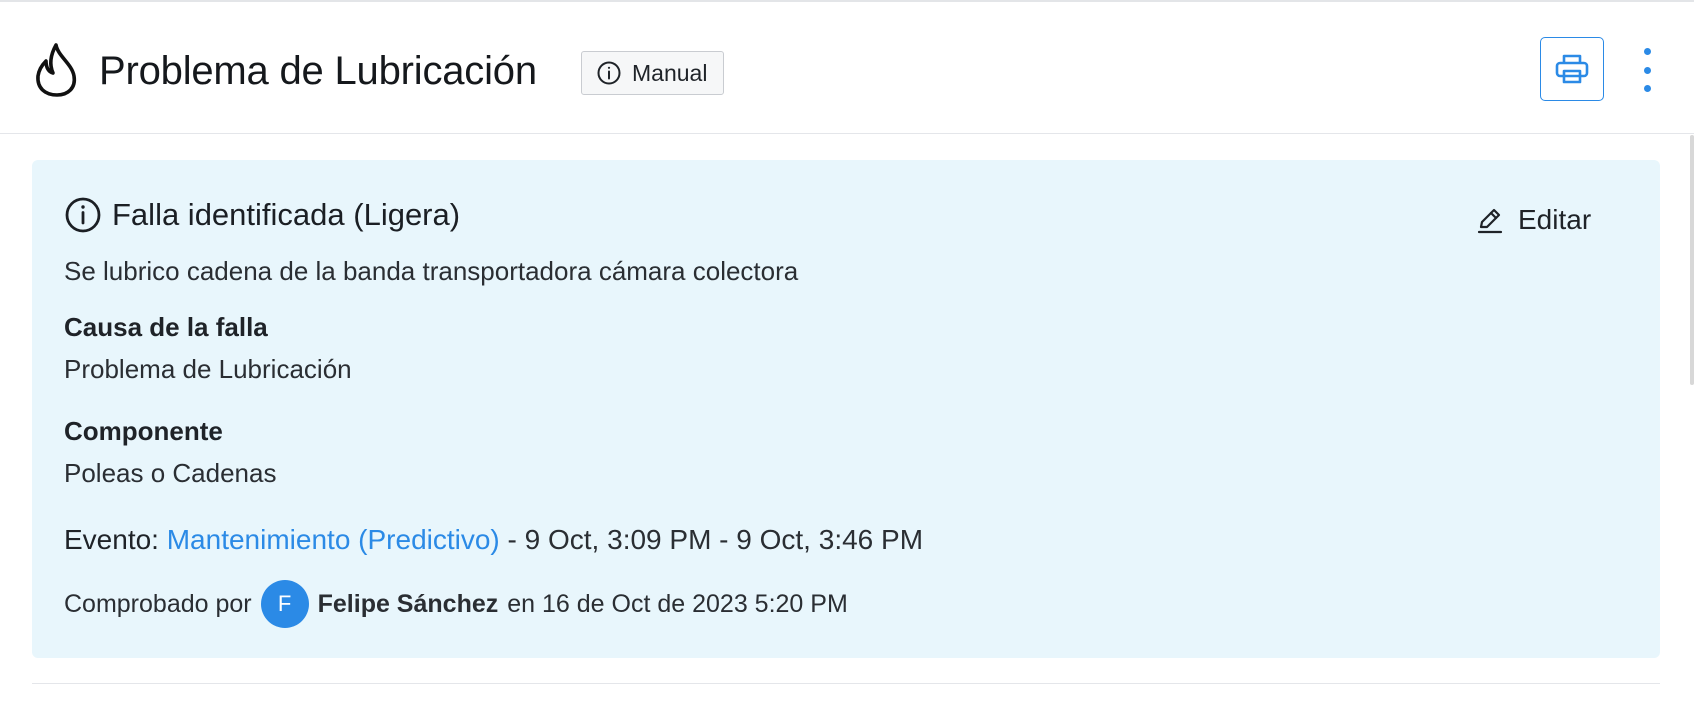 The image size is (1694, 714). Describe the element at coordinates (166, 327) in the screenshot. I see `cause-label: Causa de la falla` at that location.